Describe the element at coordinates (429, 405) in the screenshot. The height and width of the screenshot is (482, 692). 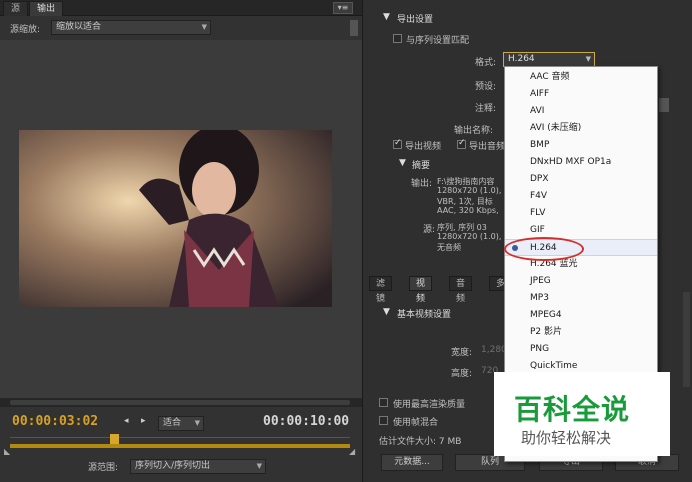
I see `max-render-label: 使用最高渲染质量` at that location.